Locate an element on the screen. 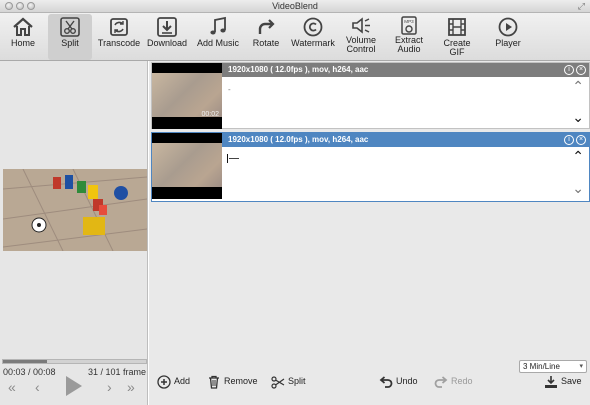 Image resolution: width=590 pixels, height=405 pixels. film-icon is located at coordinates (457, 27).